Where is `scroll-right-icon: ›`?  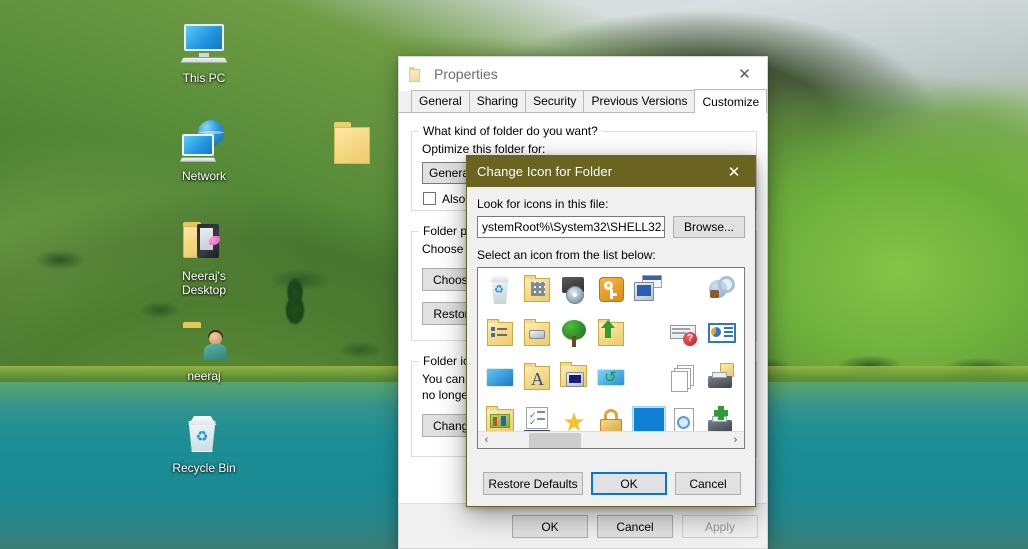
scroll-right-icon: › is located at coordinates (735, 440).